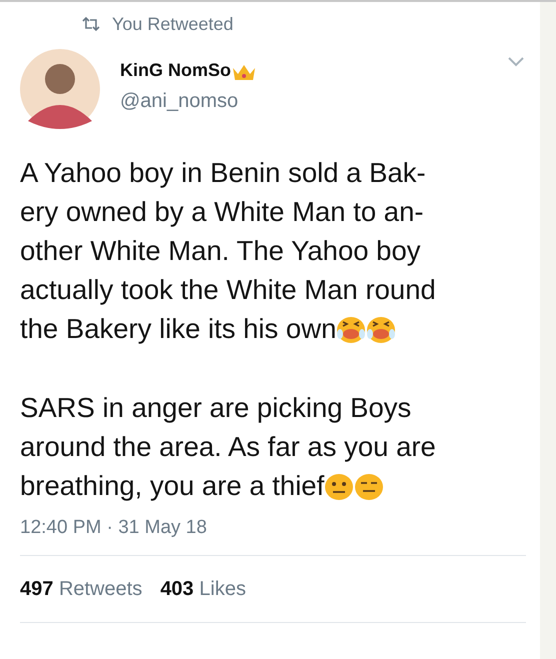  I want to click on tweet-text-line: ery owned by a White Man to an-, so click(222, 212).